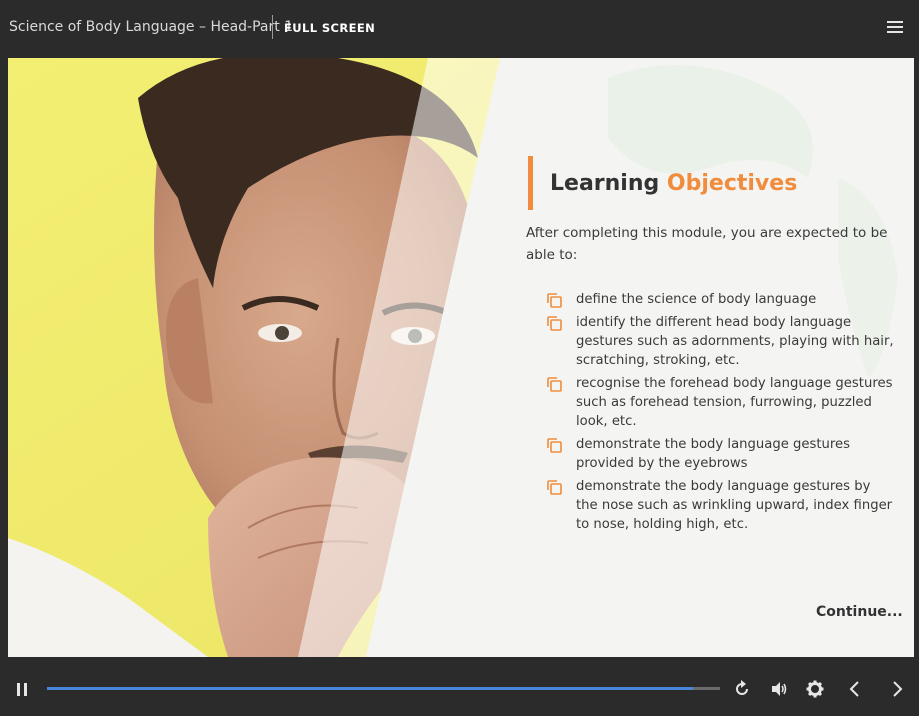 This screenshot has width=919, height=716. What do you see at coordinates (23, 689) in the screenshot?
I see `pause-icon` at bounding box center [23, 689].